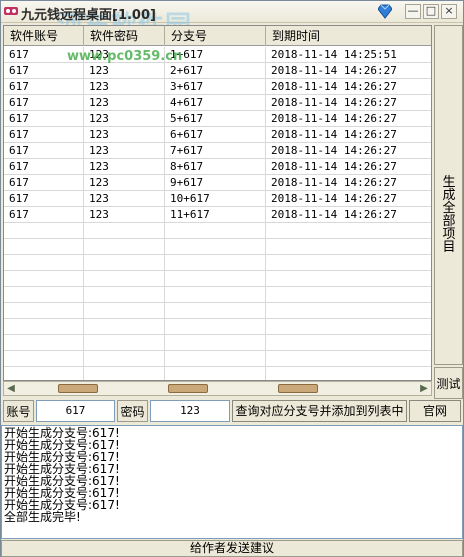 This screenshot has width=464, height=557. I want to click on table-row: 617 123 3+617 2018-11-14 14:26:27, so click(217, 87).